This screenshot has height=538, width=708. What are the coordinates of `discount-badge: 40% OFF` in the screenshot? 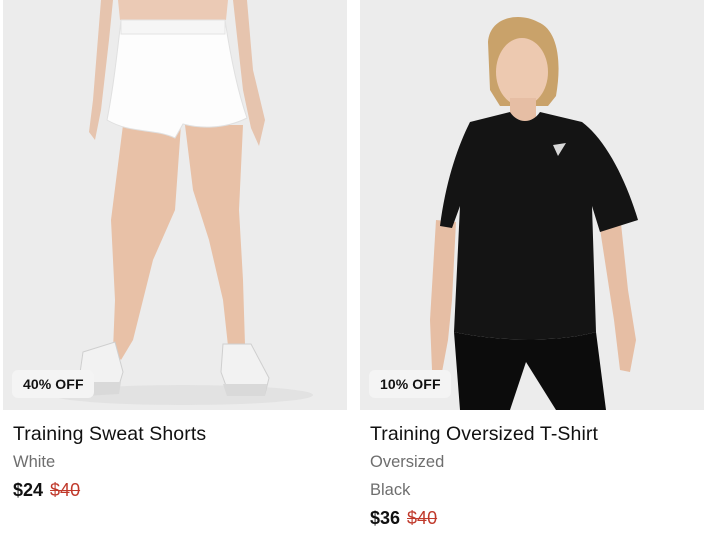 It's located at (53, 384).